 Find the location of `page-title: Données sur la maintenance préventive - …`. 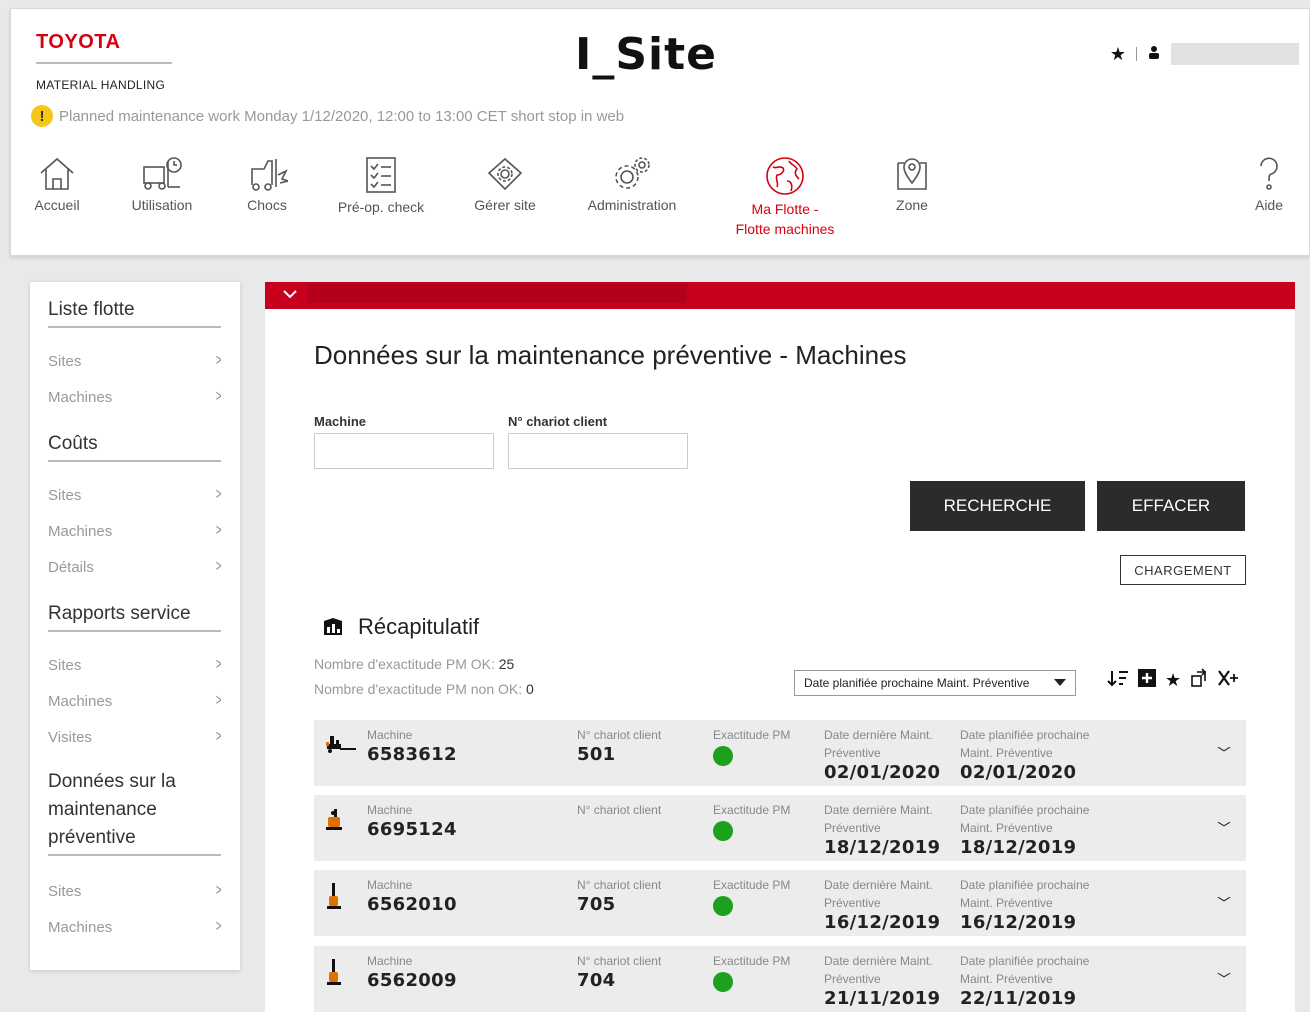

page-title: Données sur la maintenance préventive - … is located at coordinates (610, 355).